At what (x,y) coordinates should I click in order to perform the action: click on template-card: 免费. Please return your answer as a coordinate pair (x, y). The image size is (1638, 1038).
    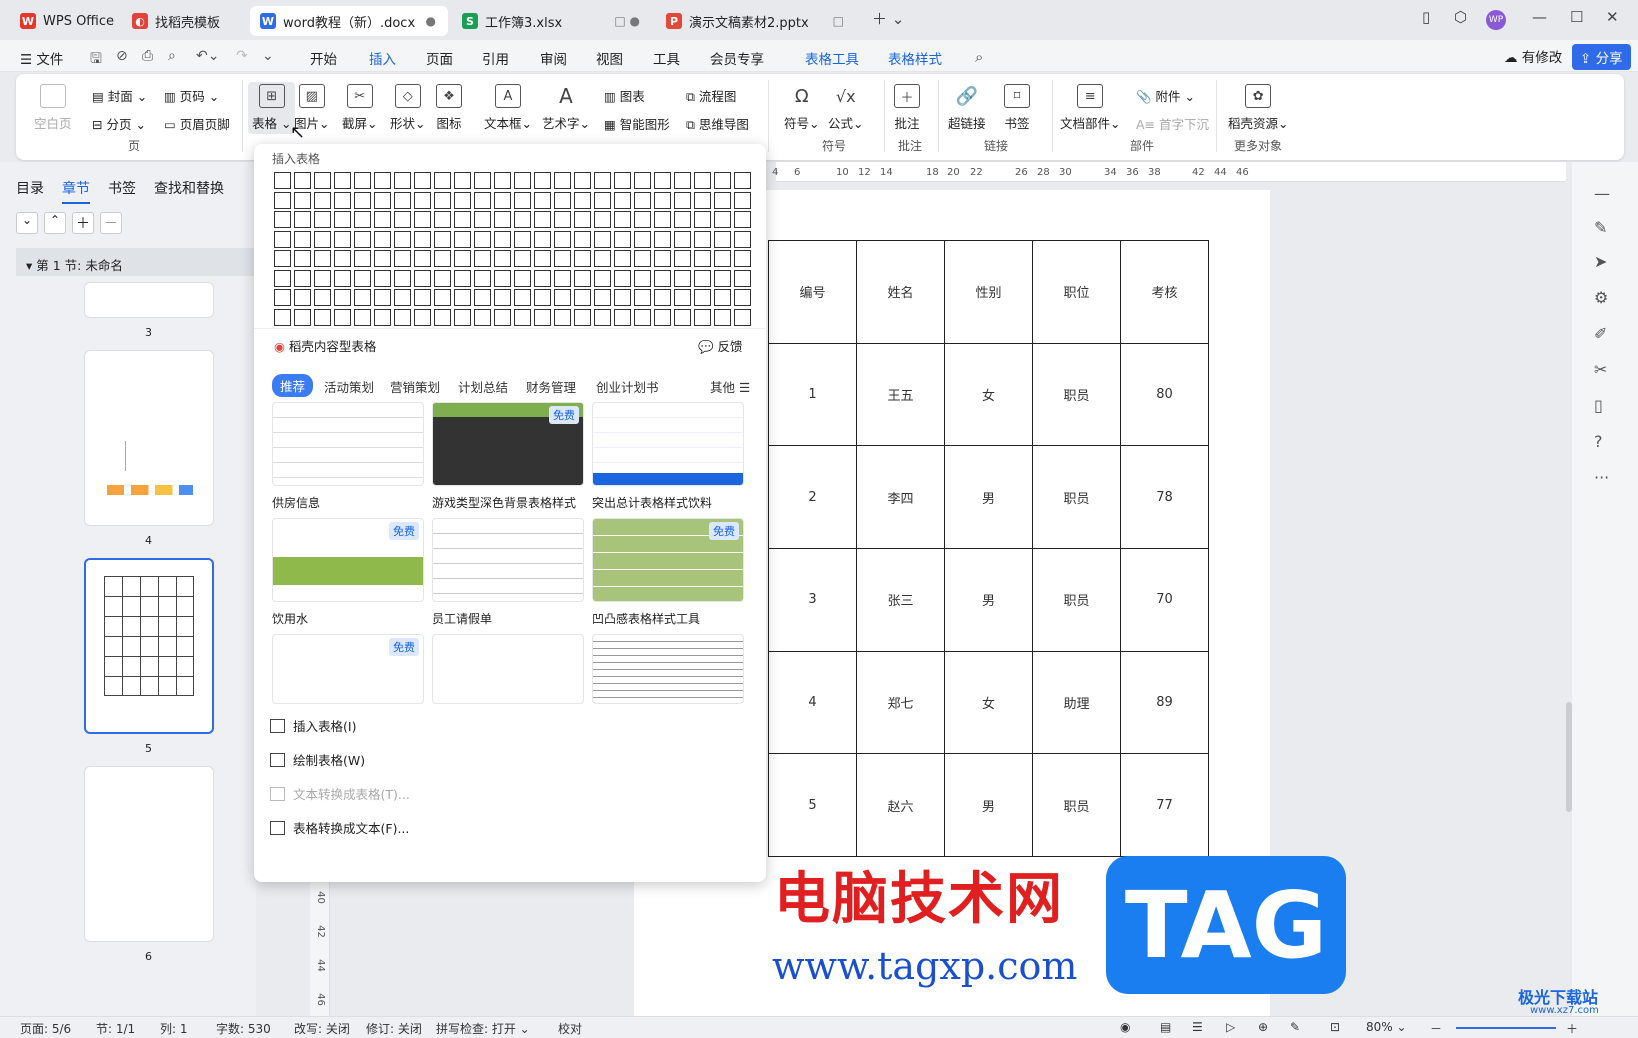
    Looking at the image, I should click on (348, 560).